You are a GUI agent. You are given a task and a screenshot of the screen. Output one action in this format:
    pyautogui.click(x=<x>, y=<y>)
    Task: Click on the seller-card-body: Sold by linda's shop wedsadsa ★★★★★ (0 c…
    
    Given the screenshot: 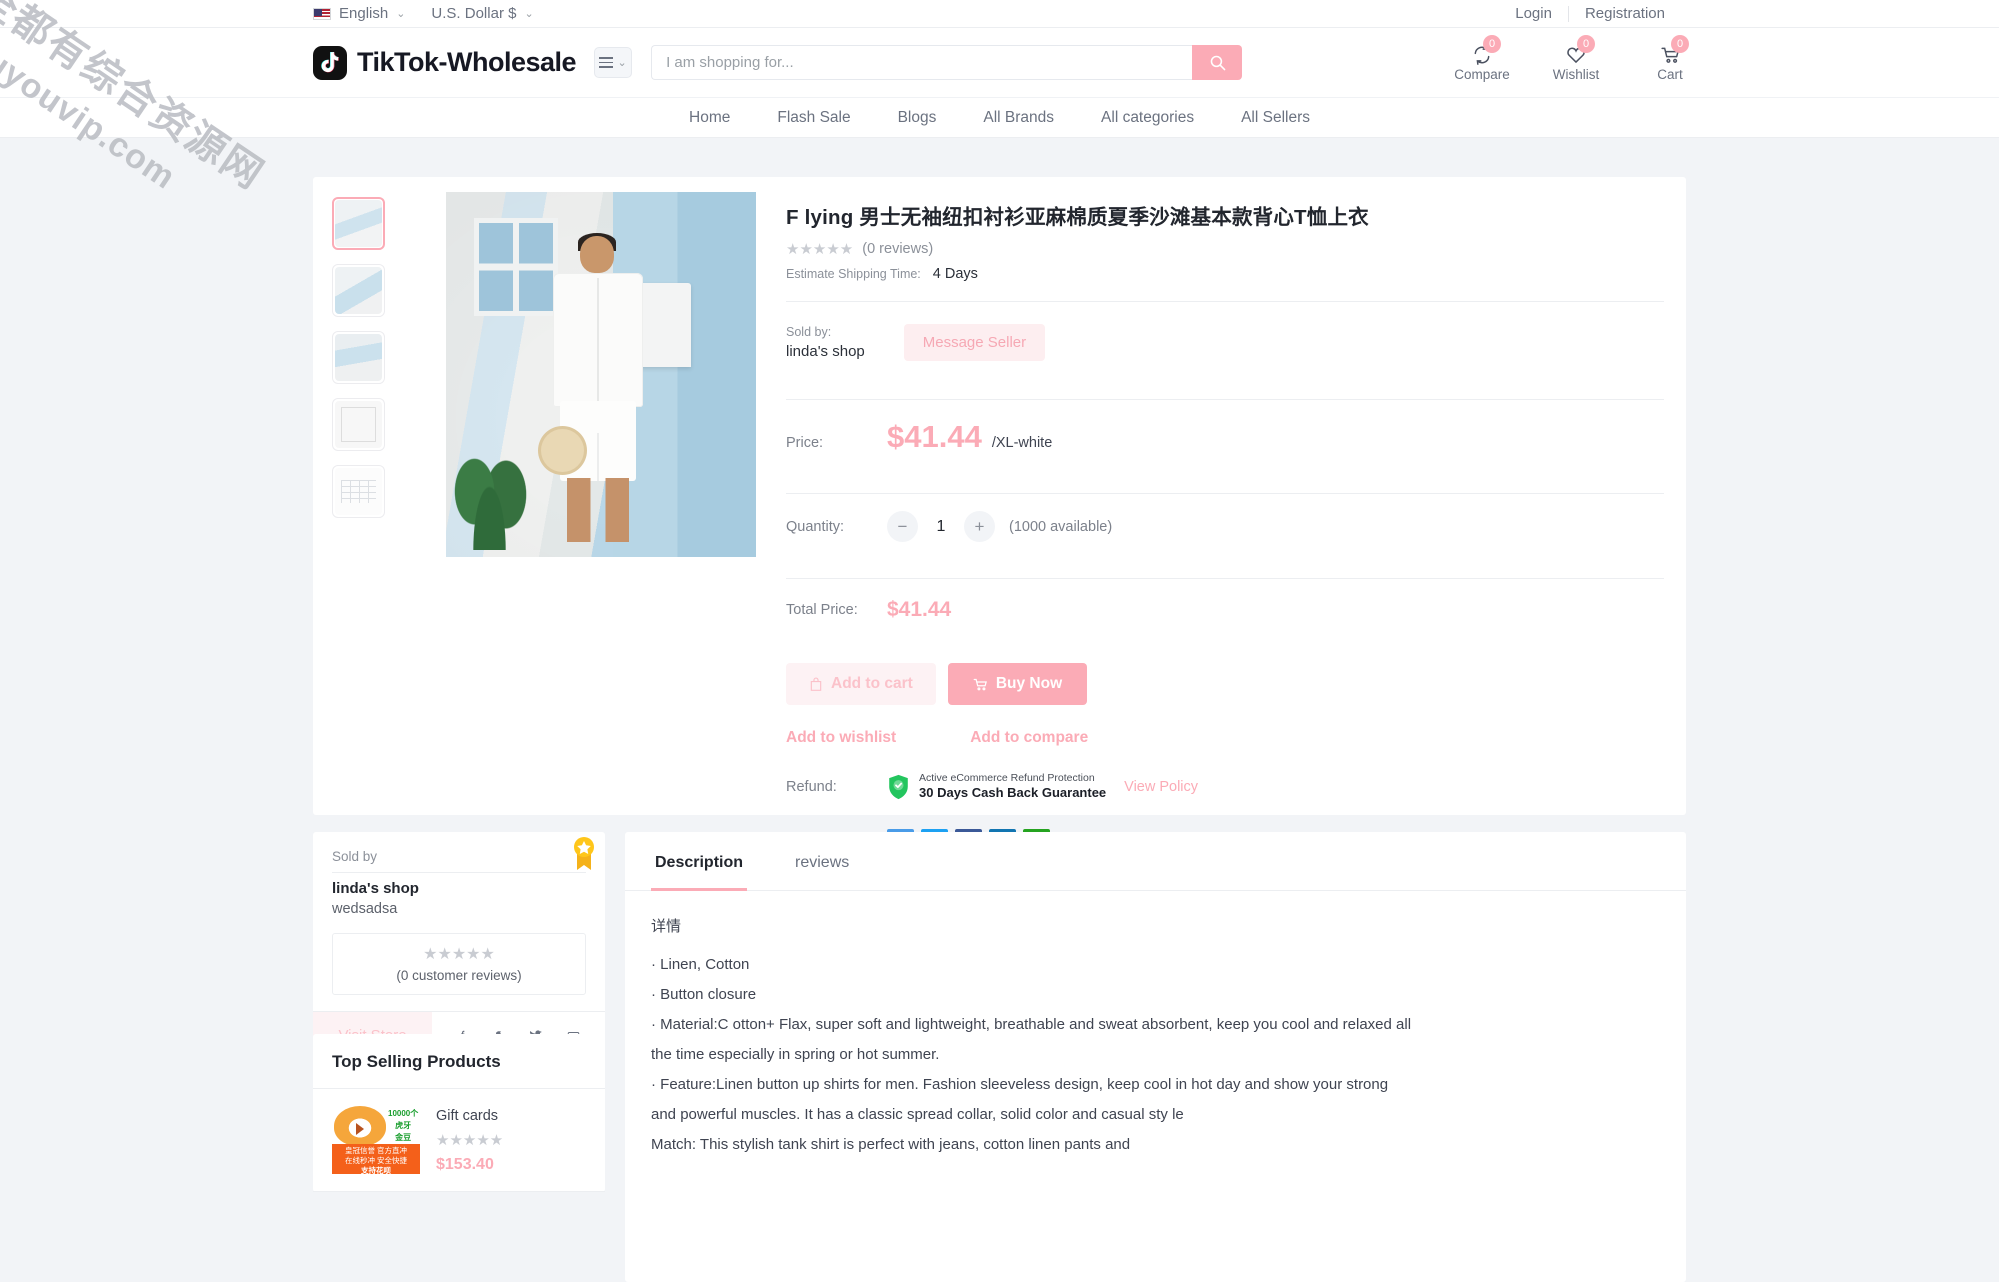 What is the action you would take?
    pyautogui.click(x=459, y=913)
    